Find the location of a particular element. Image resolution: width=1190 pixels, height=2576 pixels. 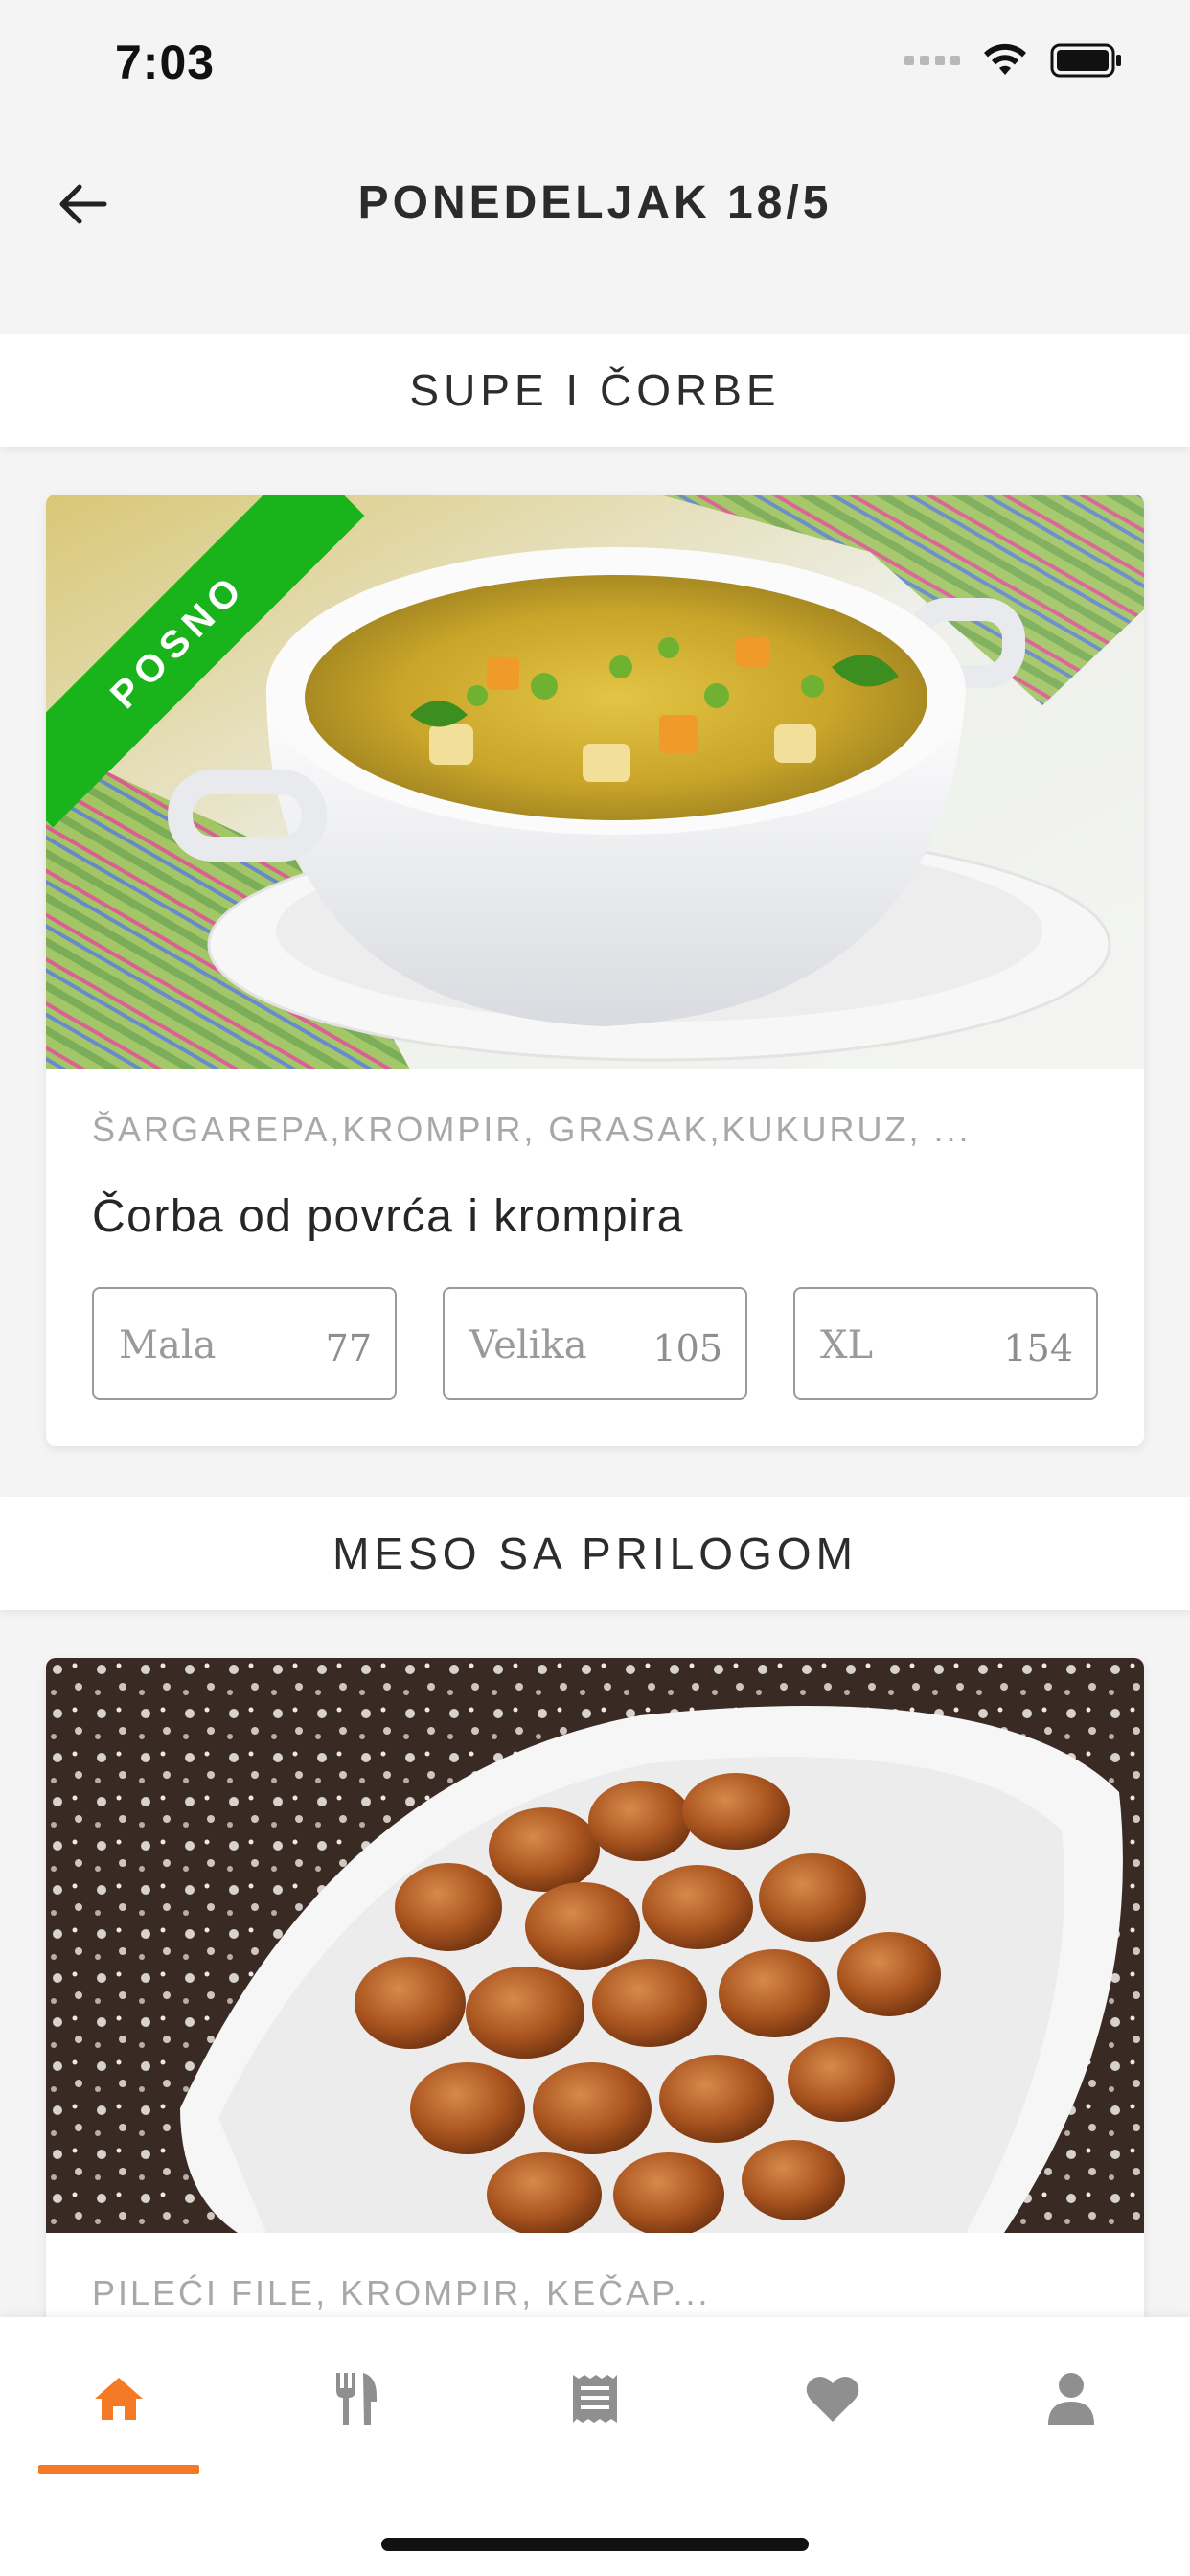

size-option-velika: Velika 105 is located at coordinates (595, 1343).